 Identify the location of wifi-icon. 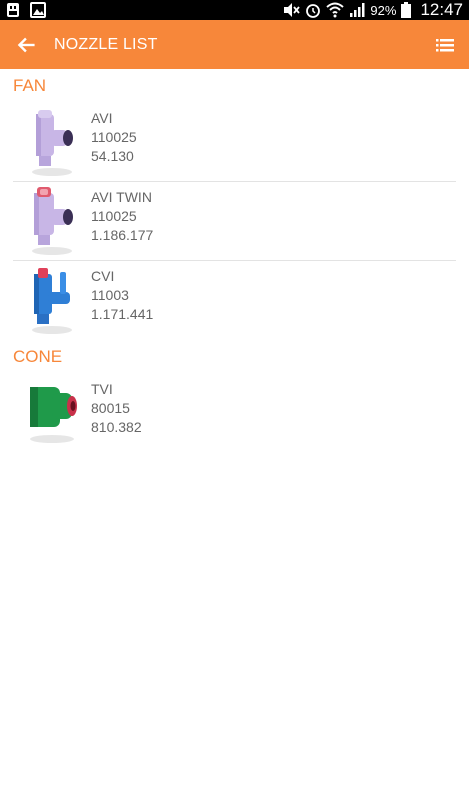
(335, 10).